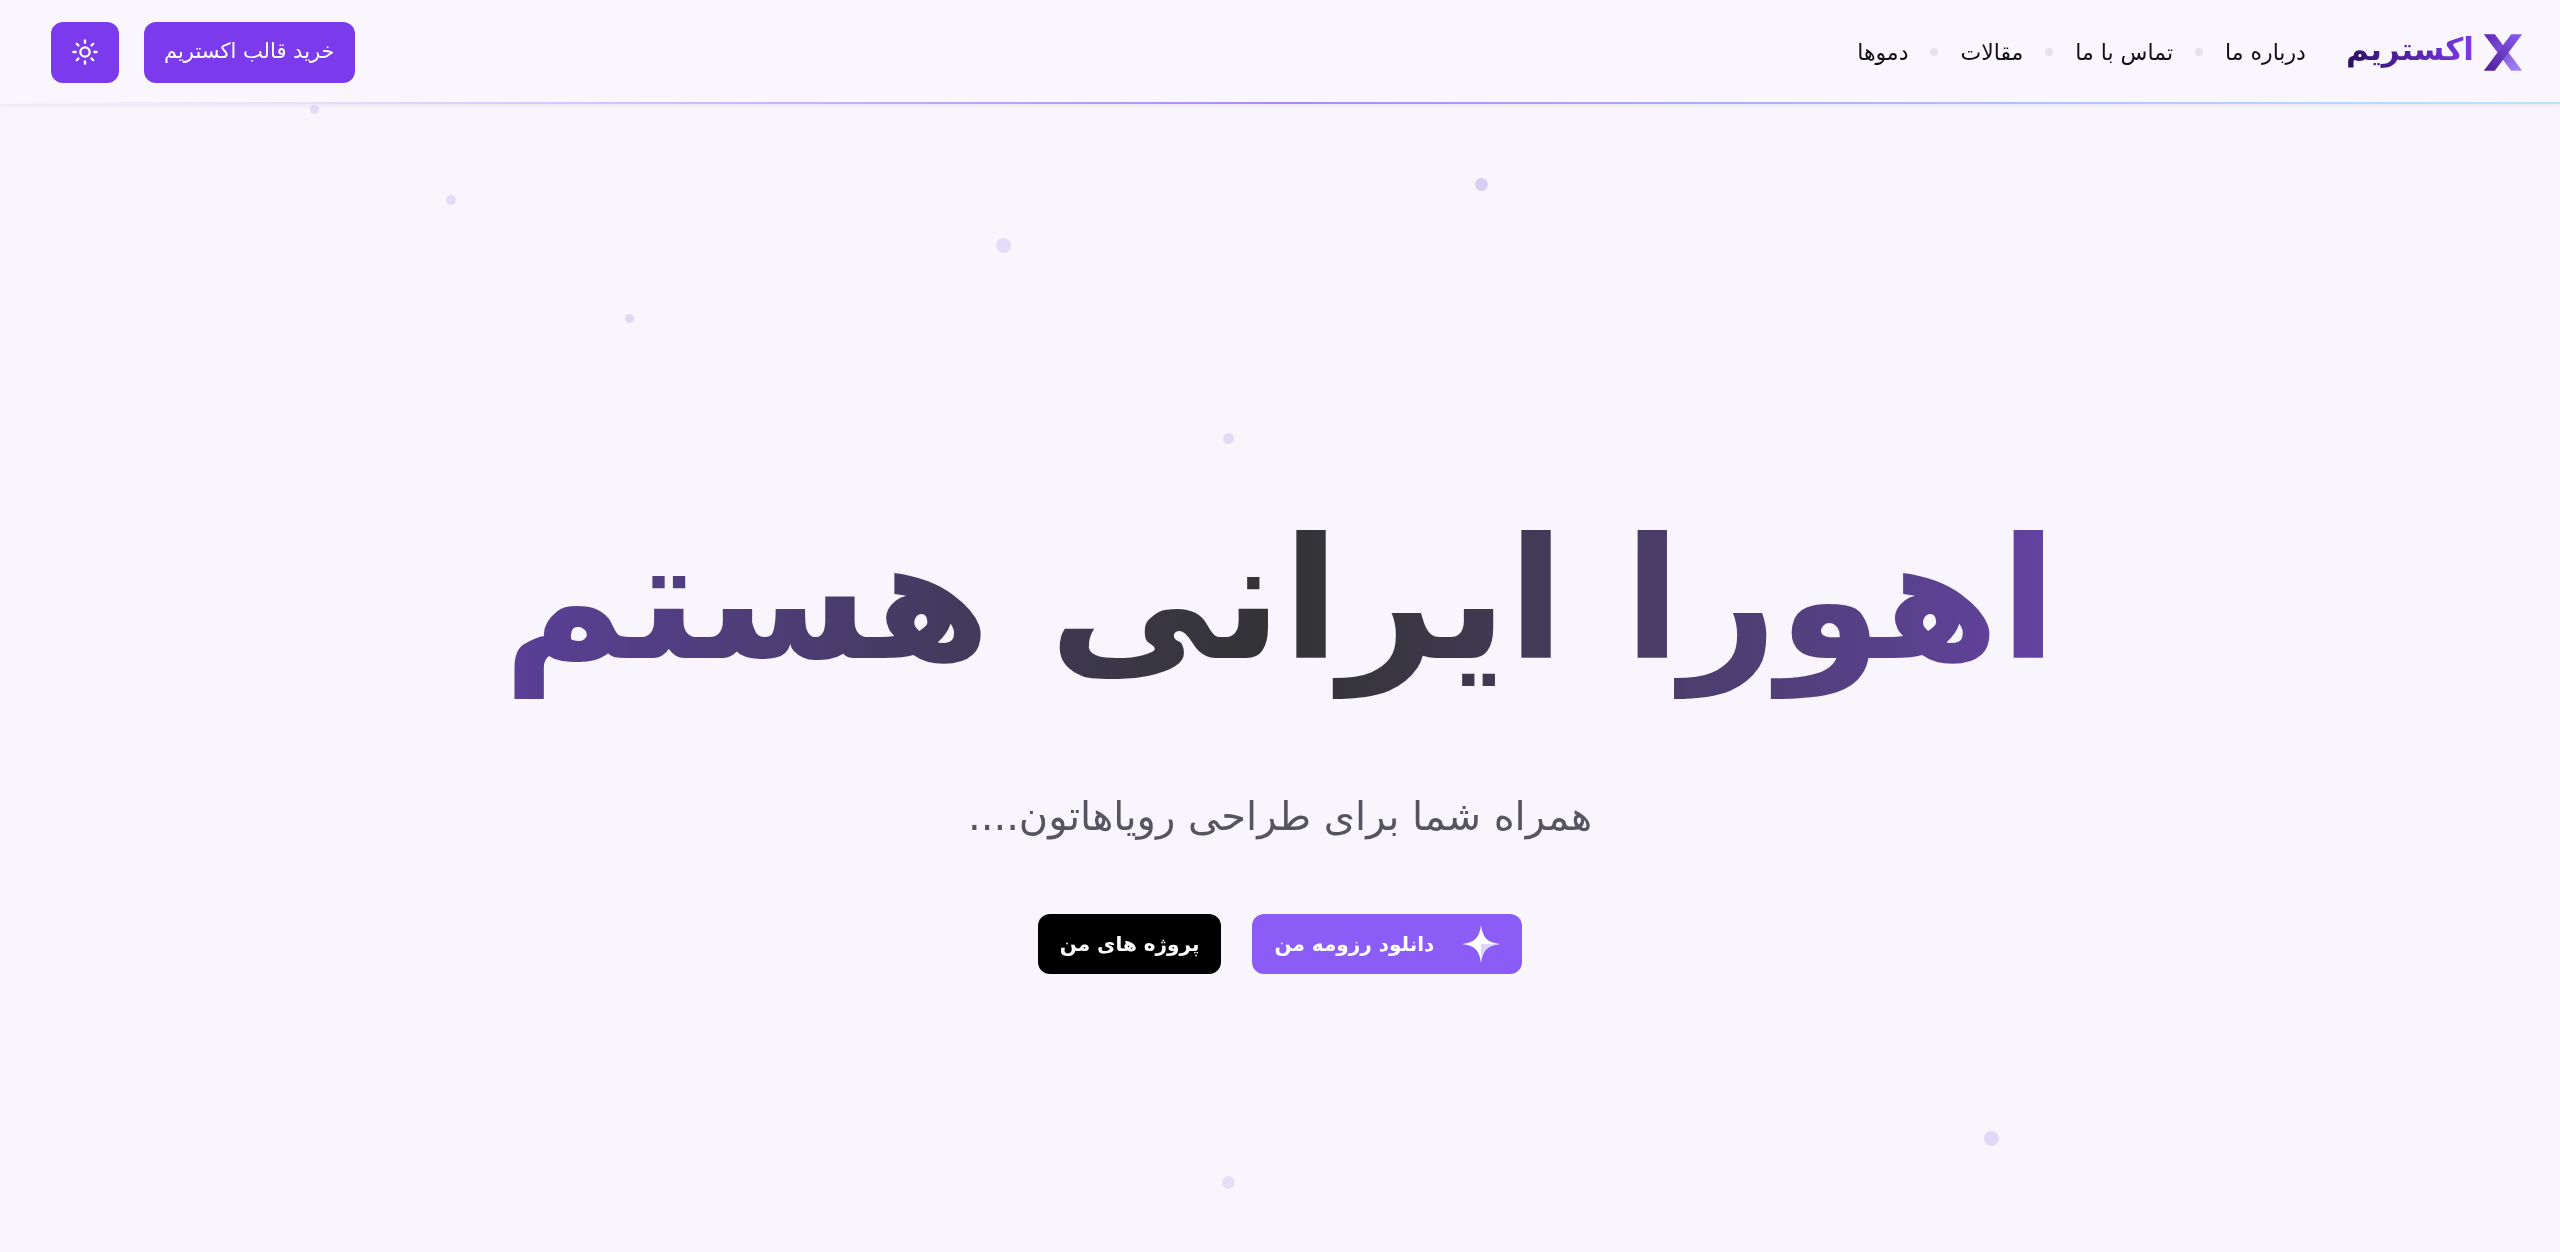 This screenshot has width=2560, height=1252. What do you see at coordinates (1481, 943) in the screenshot?
I see `sparkle-icon` at bounding box center [1481, 943].